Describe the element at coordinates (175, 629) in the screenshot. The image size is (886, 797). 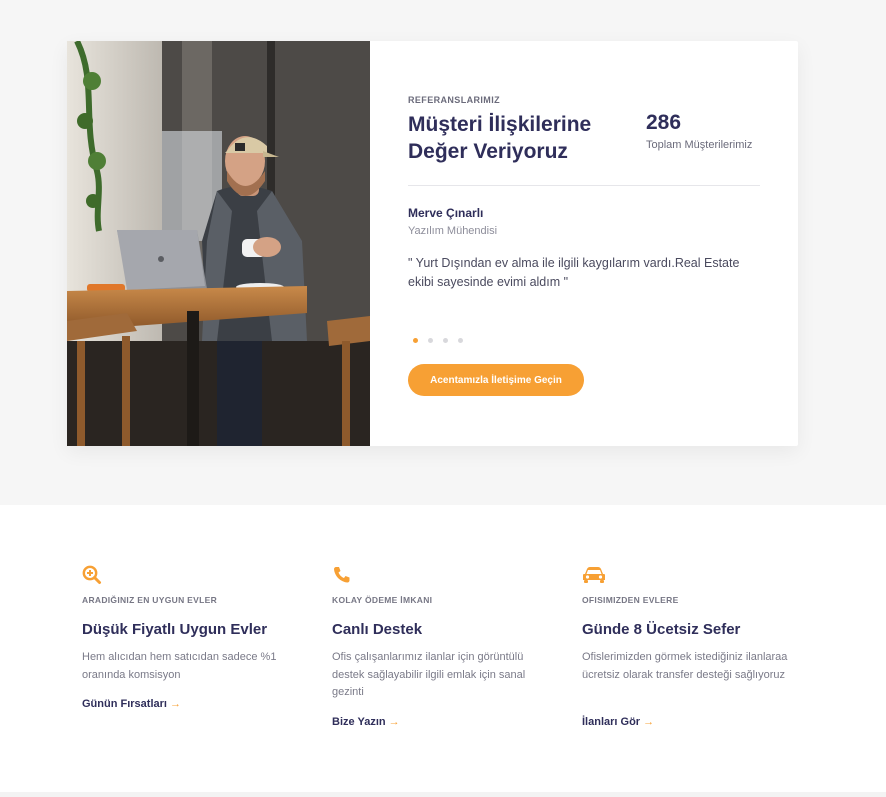
I see `feature-title: Düşük Fiyatlı Uygun Evler` at that location.